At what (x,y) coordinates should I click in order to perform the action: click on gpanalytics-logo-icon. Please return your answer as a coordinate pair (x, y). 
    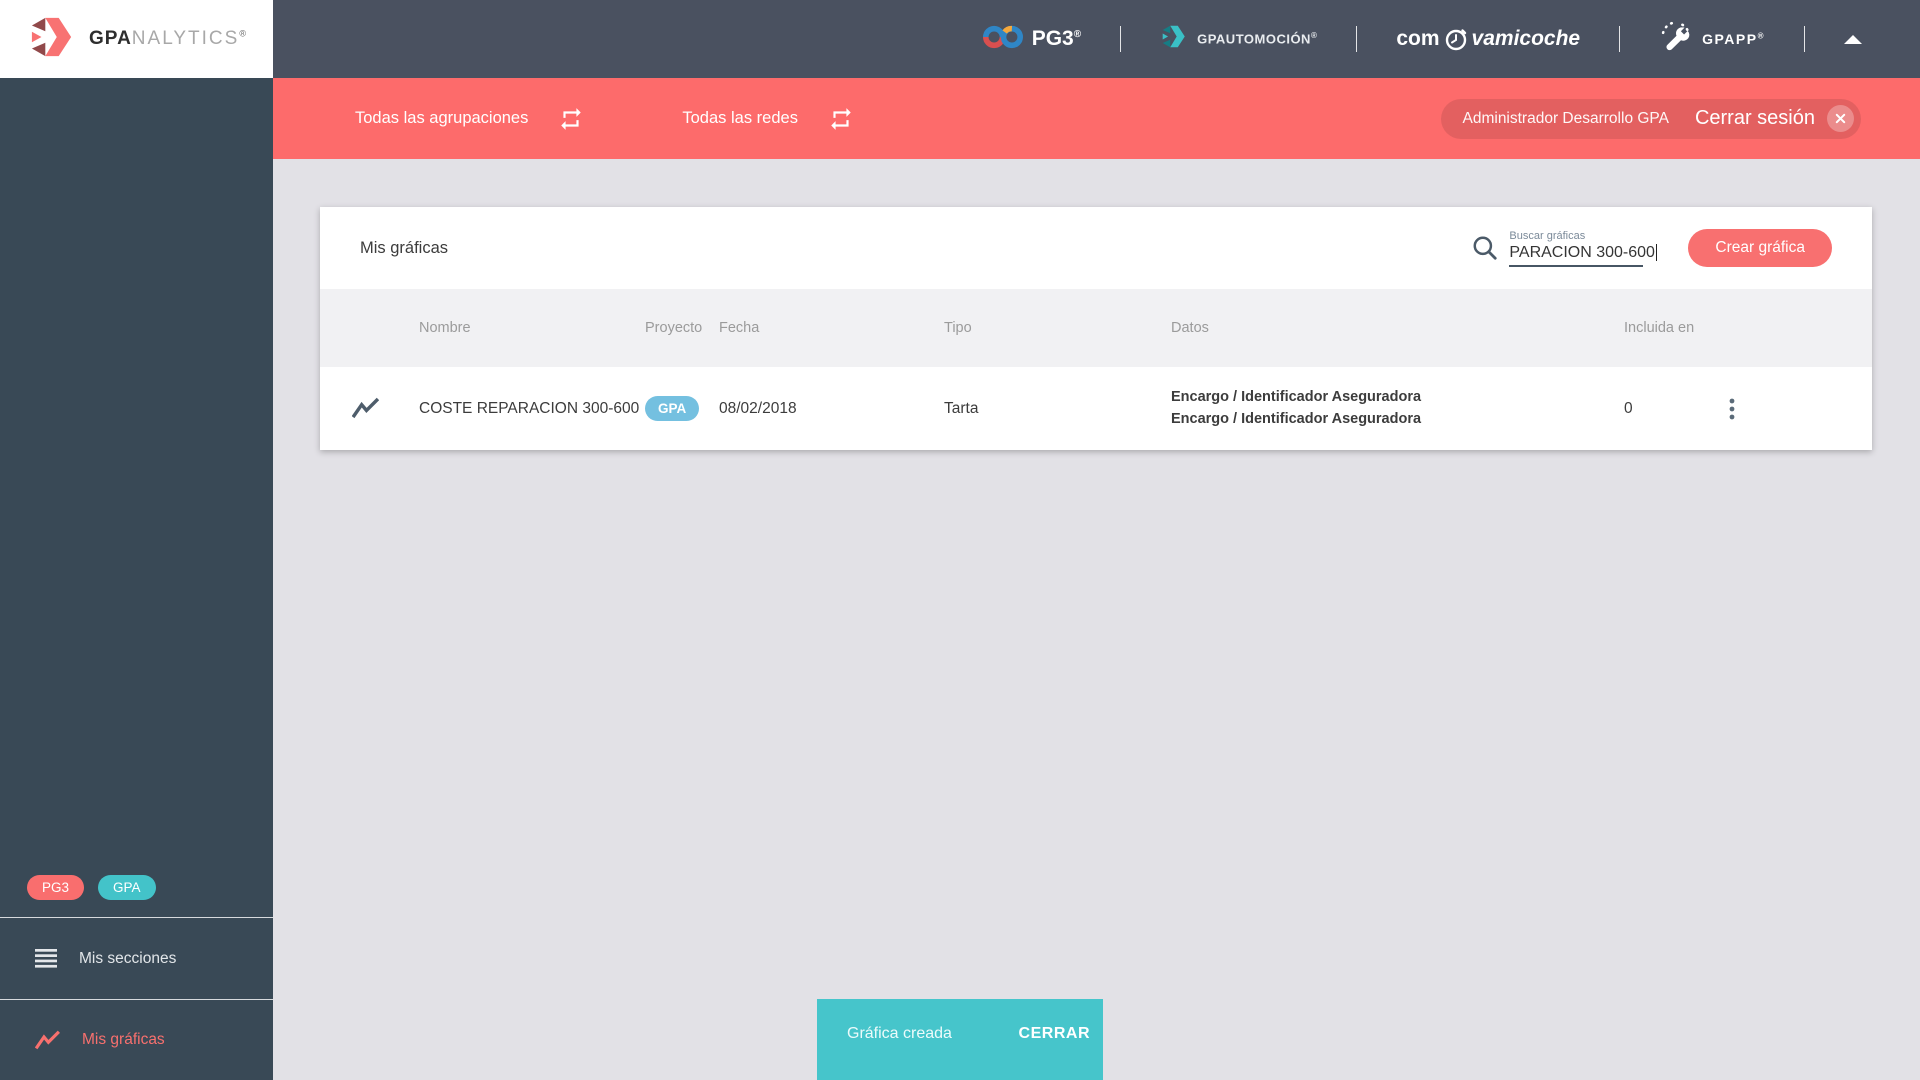
    Looking at the image, I should click on (52, 39).